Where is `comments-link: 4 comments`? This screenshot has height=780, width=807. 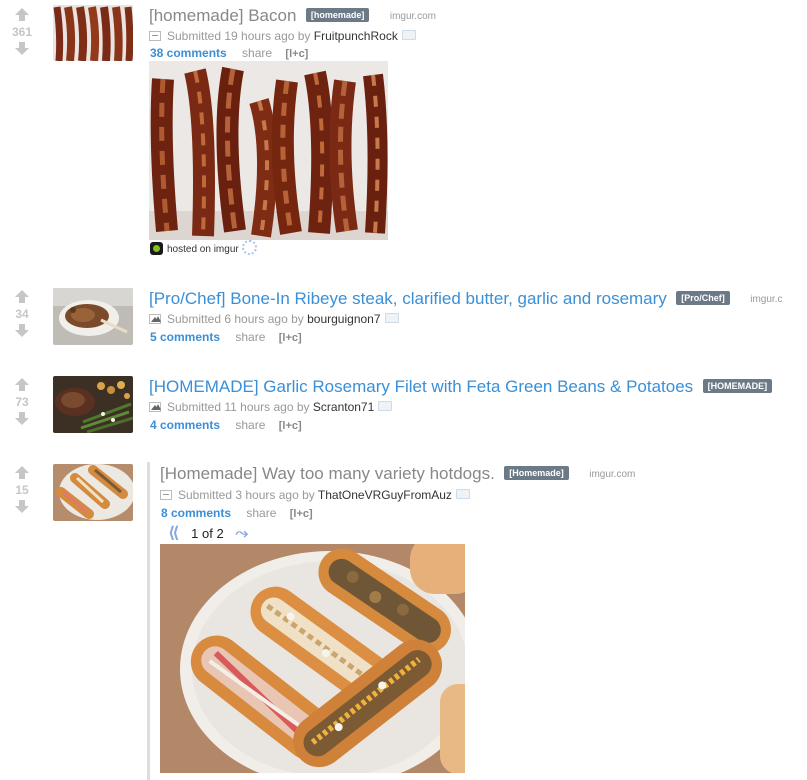 comments-link: 4 comments is located at coordinates (185, 425).